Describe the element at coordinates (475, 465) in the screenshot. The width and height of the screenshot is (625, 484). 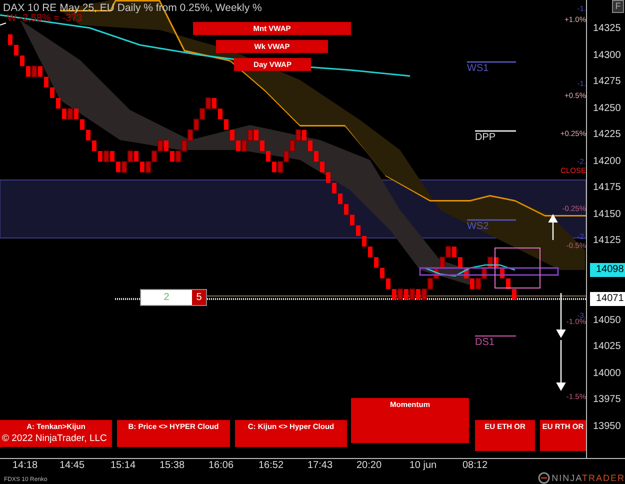
I see `time-label: 08:12` at that location.